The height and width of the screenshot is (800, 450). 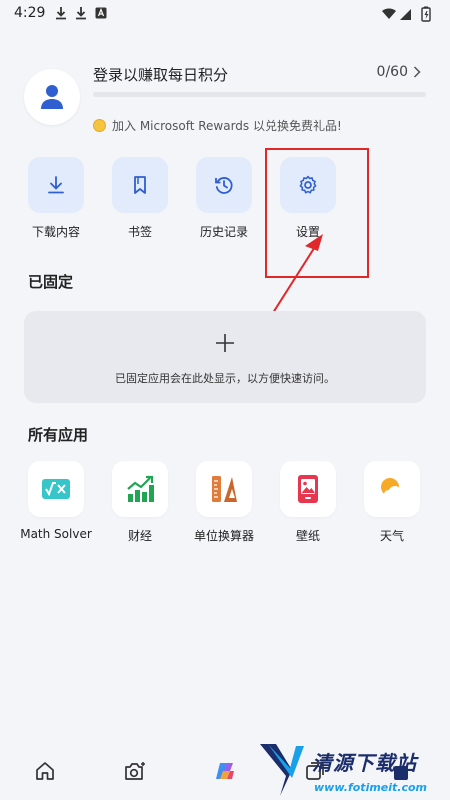 I want to click on pinned-area: 已固定应用会在此处显示，以方便快速访问。, so click(x=225, y=357).